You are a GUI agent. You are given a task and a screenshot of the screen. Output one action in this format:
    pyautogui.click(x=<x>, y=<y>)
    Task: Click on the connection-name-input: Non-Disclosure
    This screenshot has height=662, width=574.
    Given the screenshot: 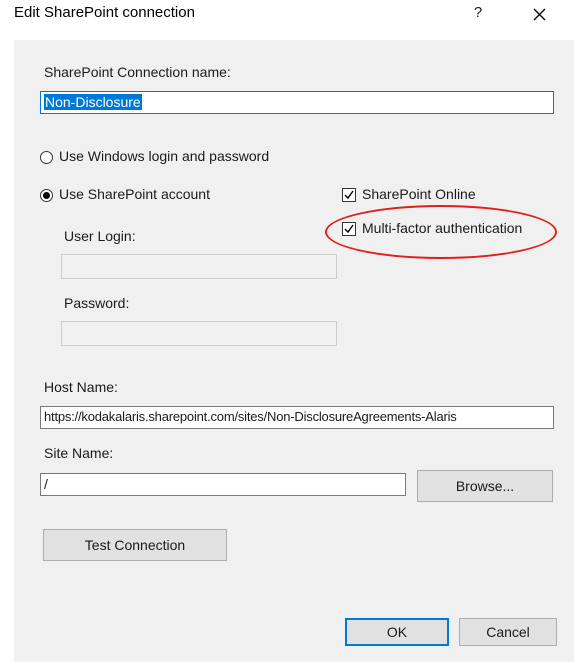 What is the action you would take?
    pyautogui.click(x=297, y=102)
    